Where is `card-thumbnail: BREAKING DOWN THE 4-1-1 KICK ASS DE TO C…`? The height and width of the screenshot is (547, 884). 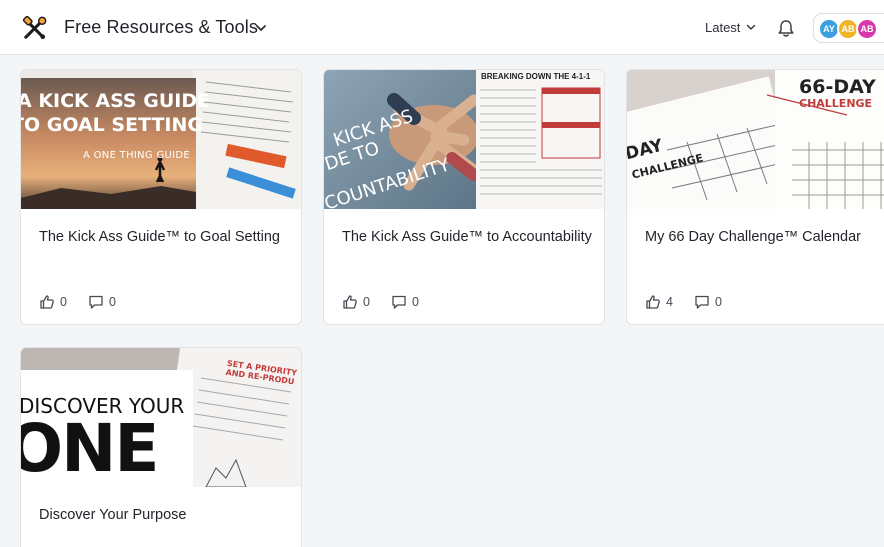 card-thumbnail: BREAKING DOWN THE 4-1-1 KICK ASS DE TO C… is located at coordinates (464, 139).